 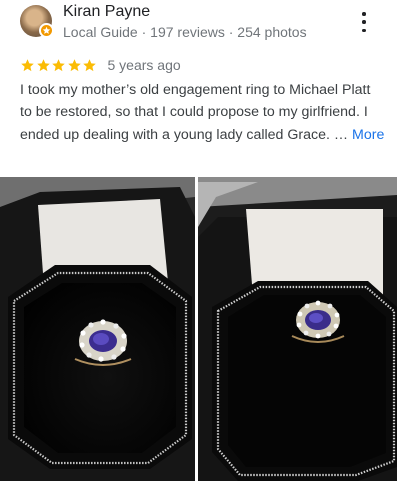 I want to click on reviewer-meta: Local Guide · 197 reviews · 254 photos, so click(x=185, y=32).